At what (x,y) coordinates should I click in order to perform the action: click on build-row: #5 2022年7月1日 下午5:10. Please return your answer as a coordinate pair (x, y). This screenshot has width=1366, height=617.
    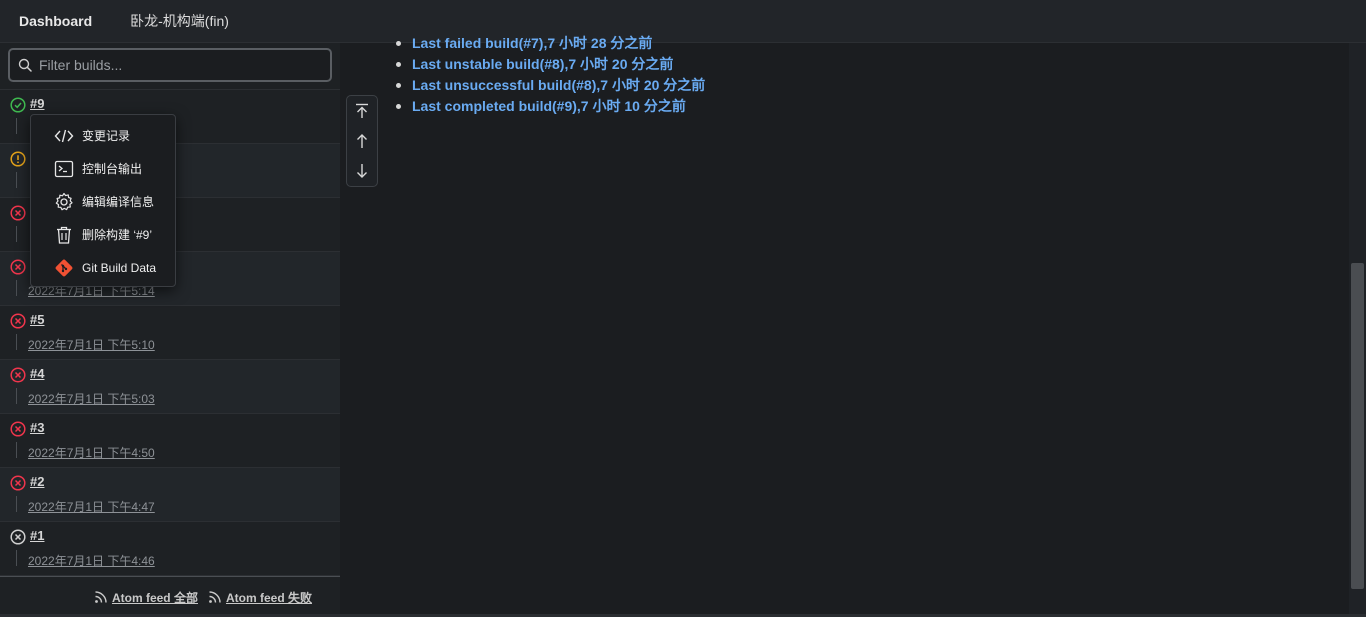
    Looking at the image, I should click on (170, 333).